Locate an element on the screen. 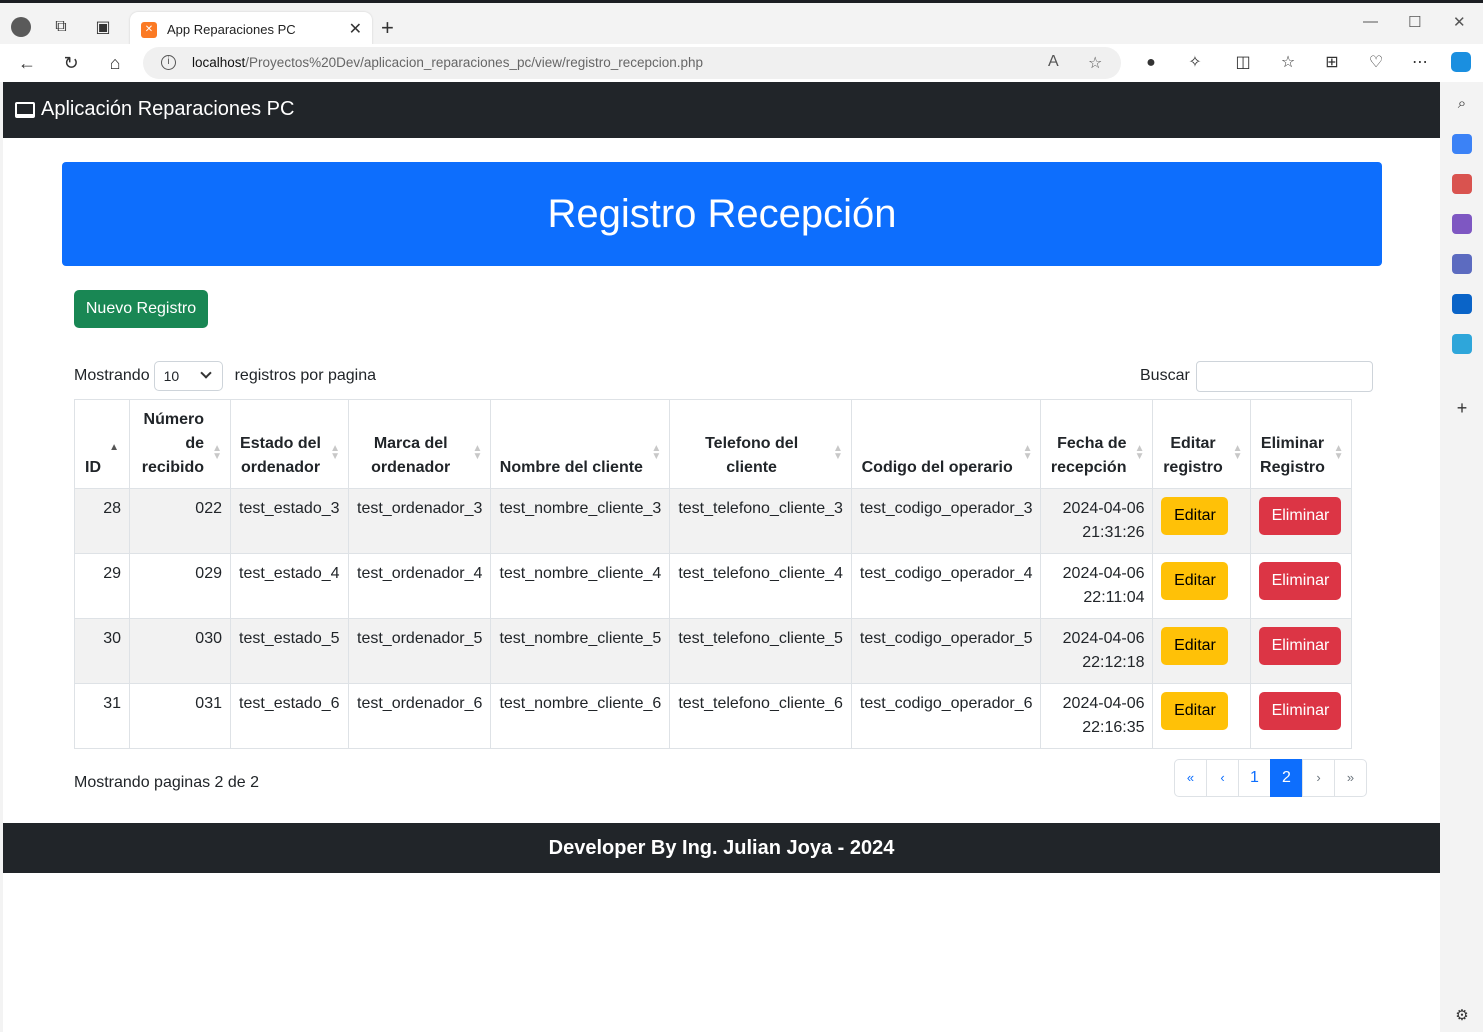 This screenshot has width=1483, height=1032. window-close-icon: ✕ is located at coordinates (1459, 22).